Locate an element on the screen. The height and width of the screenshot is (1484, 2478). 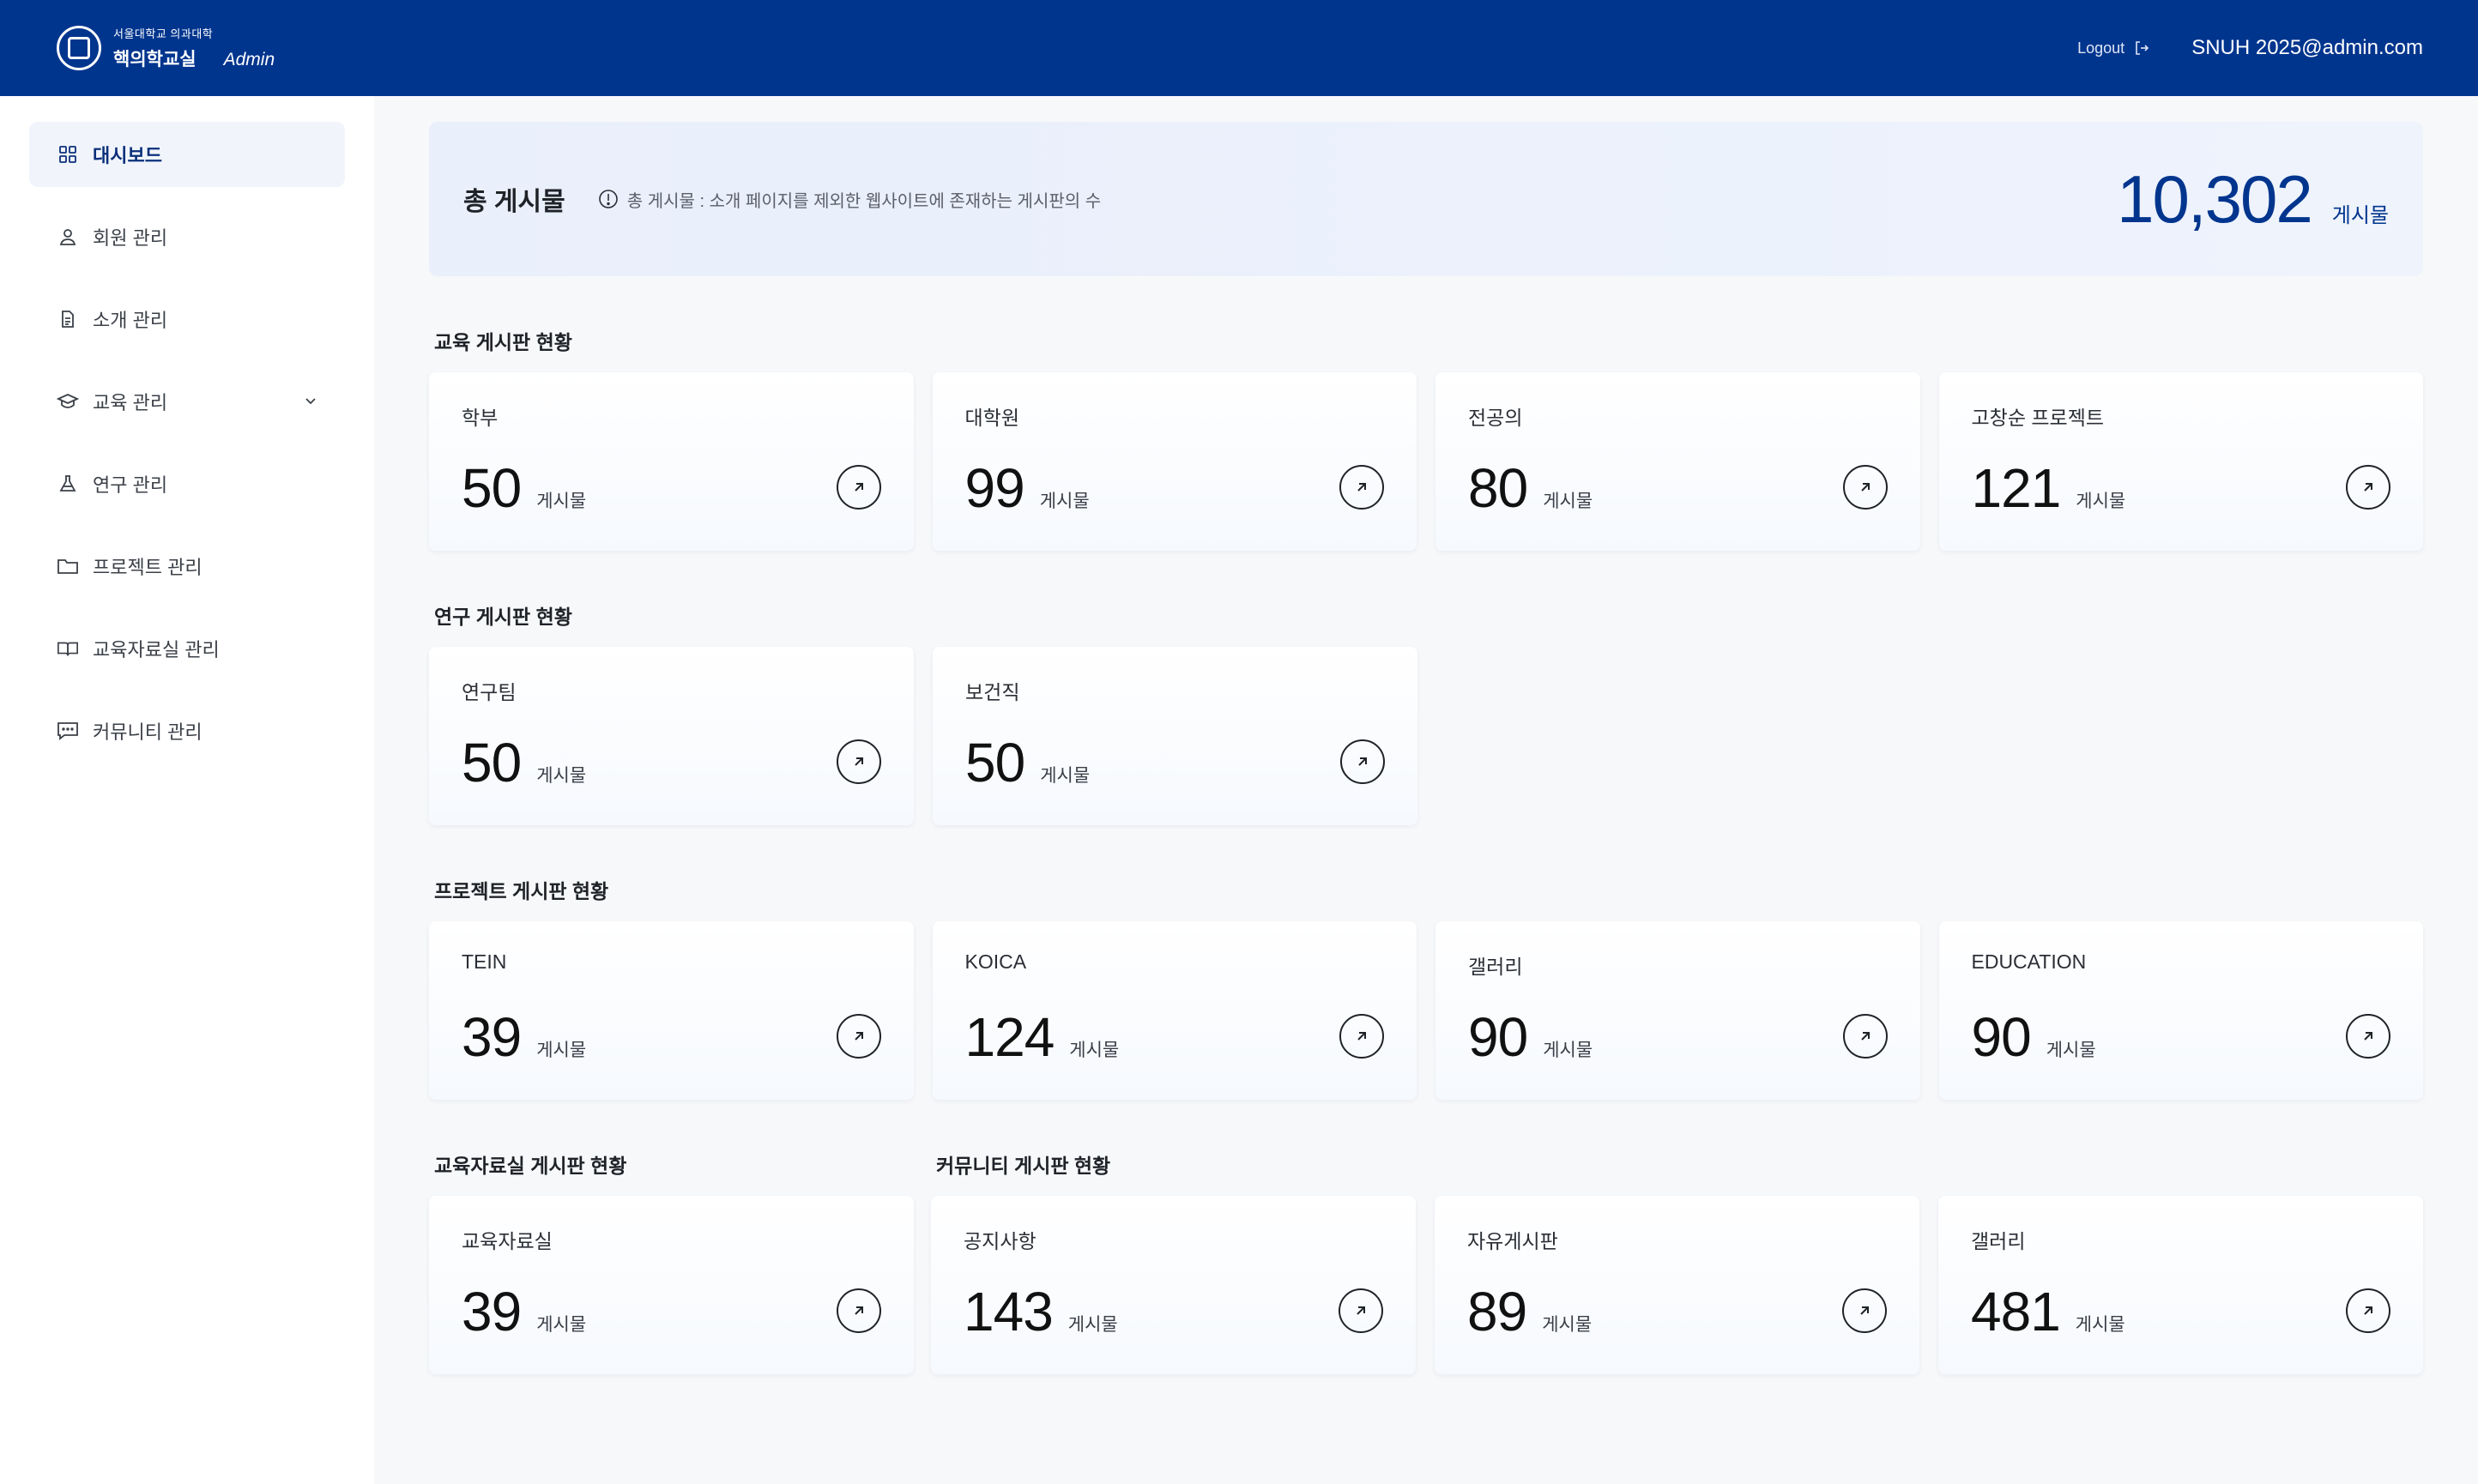
info-icon is located at coordinates (608, 199).